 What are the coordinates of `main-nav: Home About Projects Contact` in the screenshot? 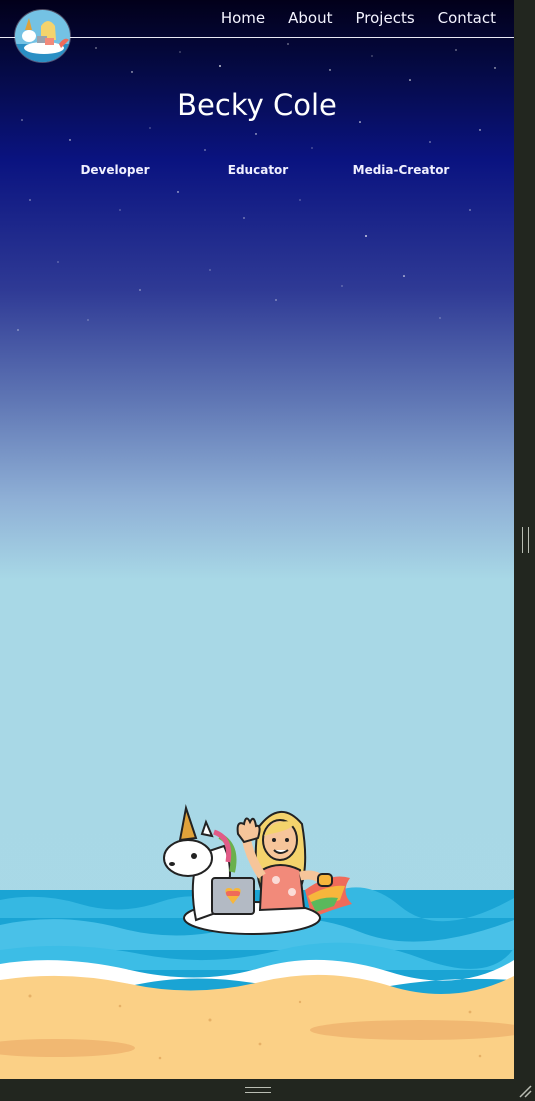 It's located at (358, 18).